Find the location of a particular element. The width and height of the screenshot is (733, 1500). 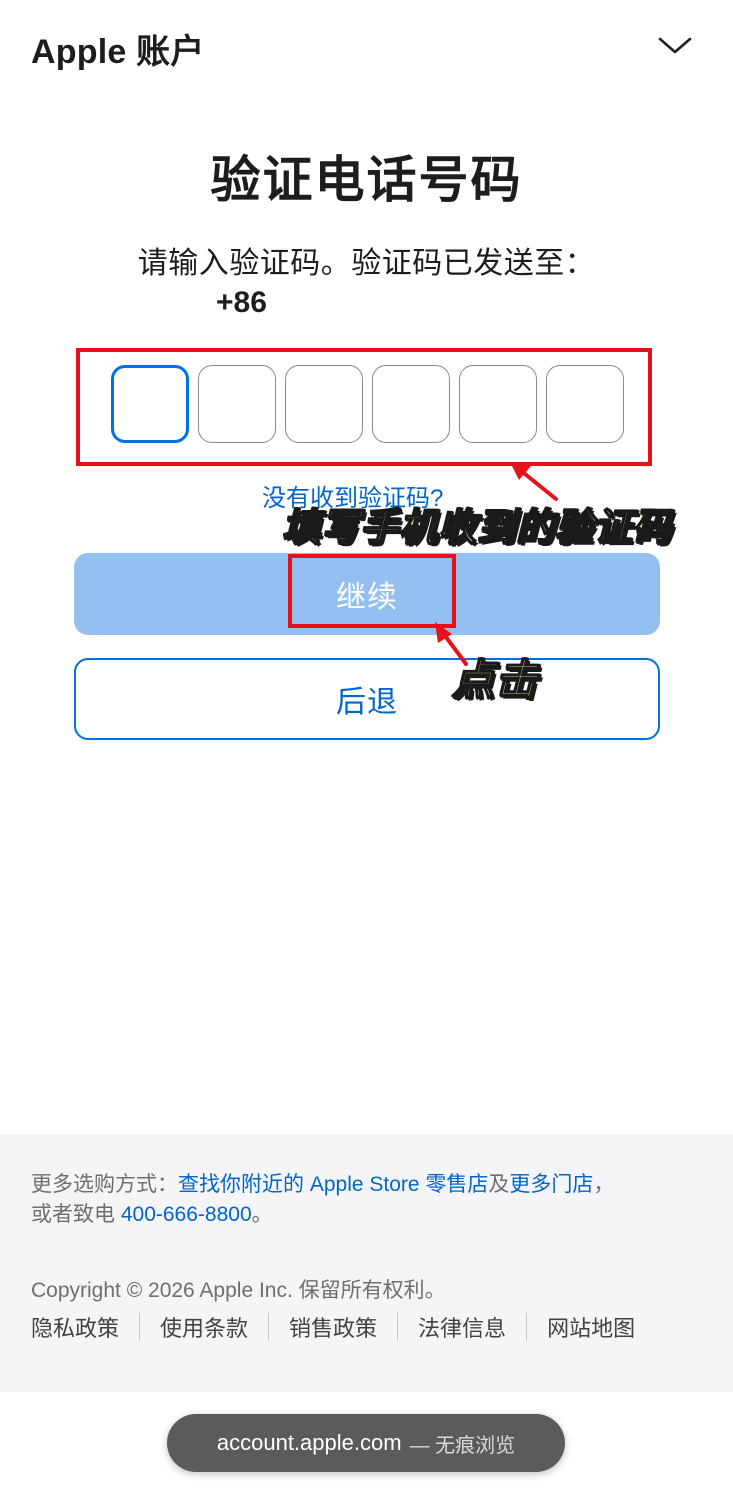

verification-code-inputs is located at coordinates (367, 404).